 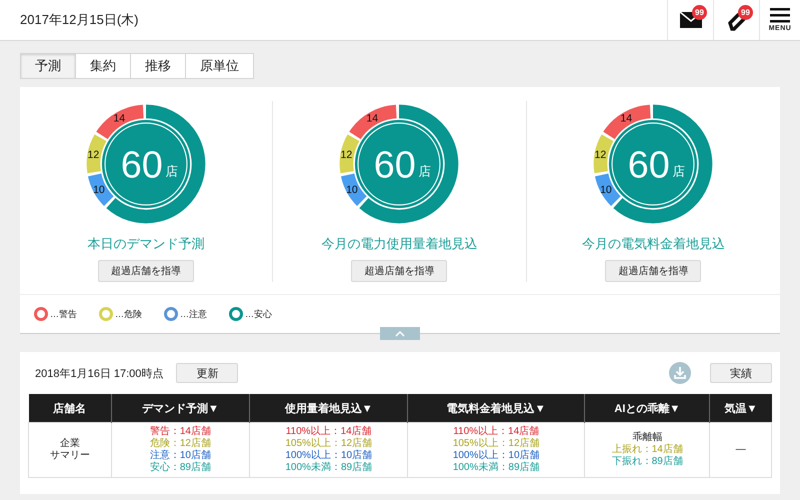 What do you see at coordinates (219, 66) in the screenshot?
I see `tab: 原単位` at bounding box center [219, 66].